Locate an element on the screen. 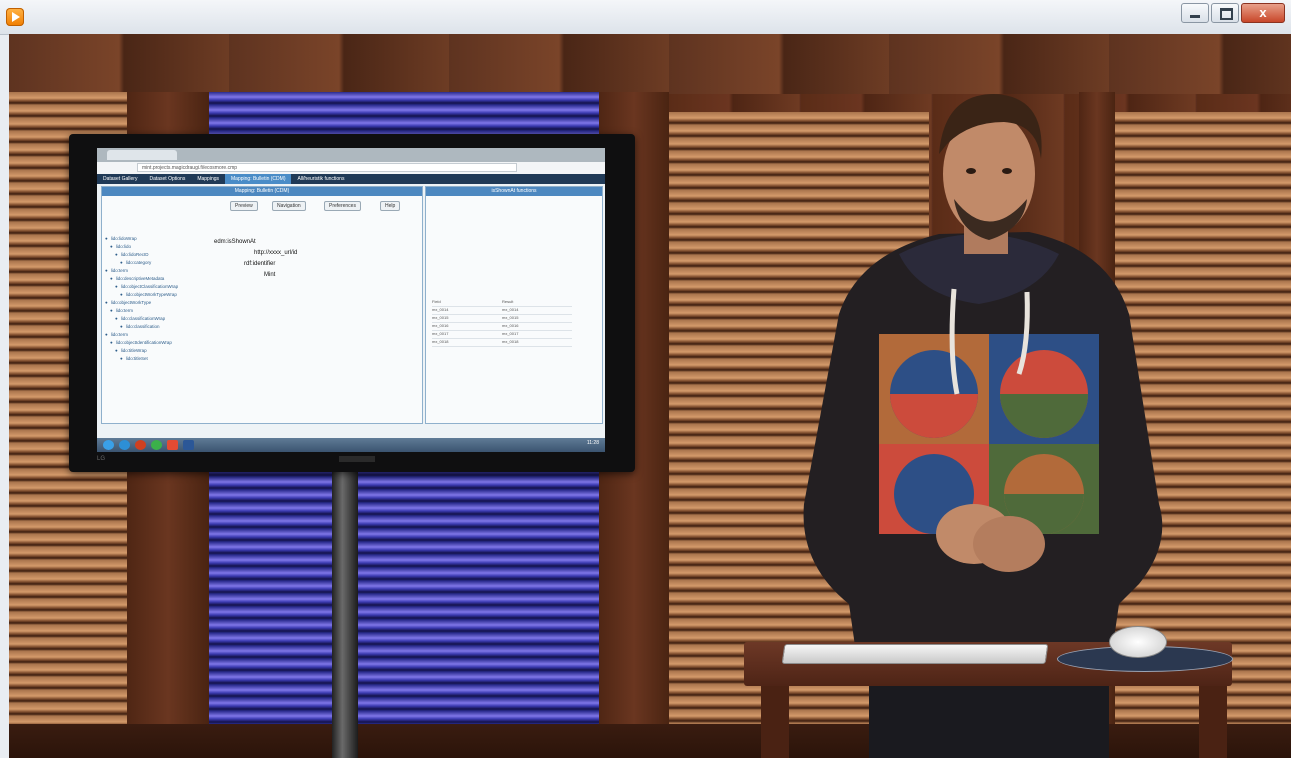 Image resolution: width=1291 pixels, height=758 pixels. tree-item: lido:lidoRecID is located at coordinates (155, 255).